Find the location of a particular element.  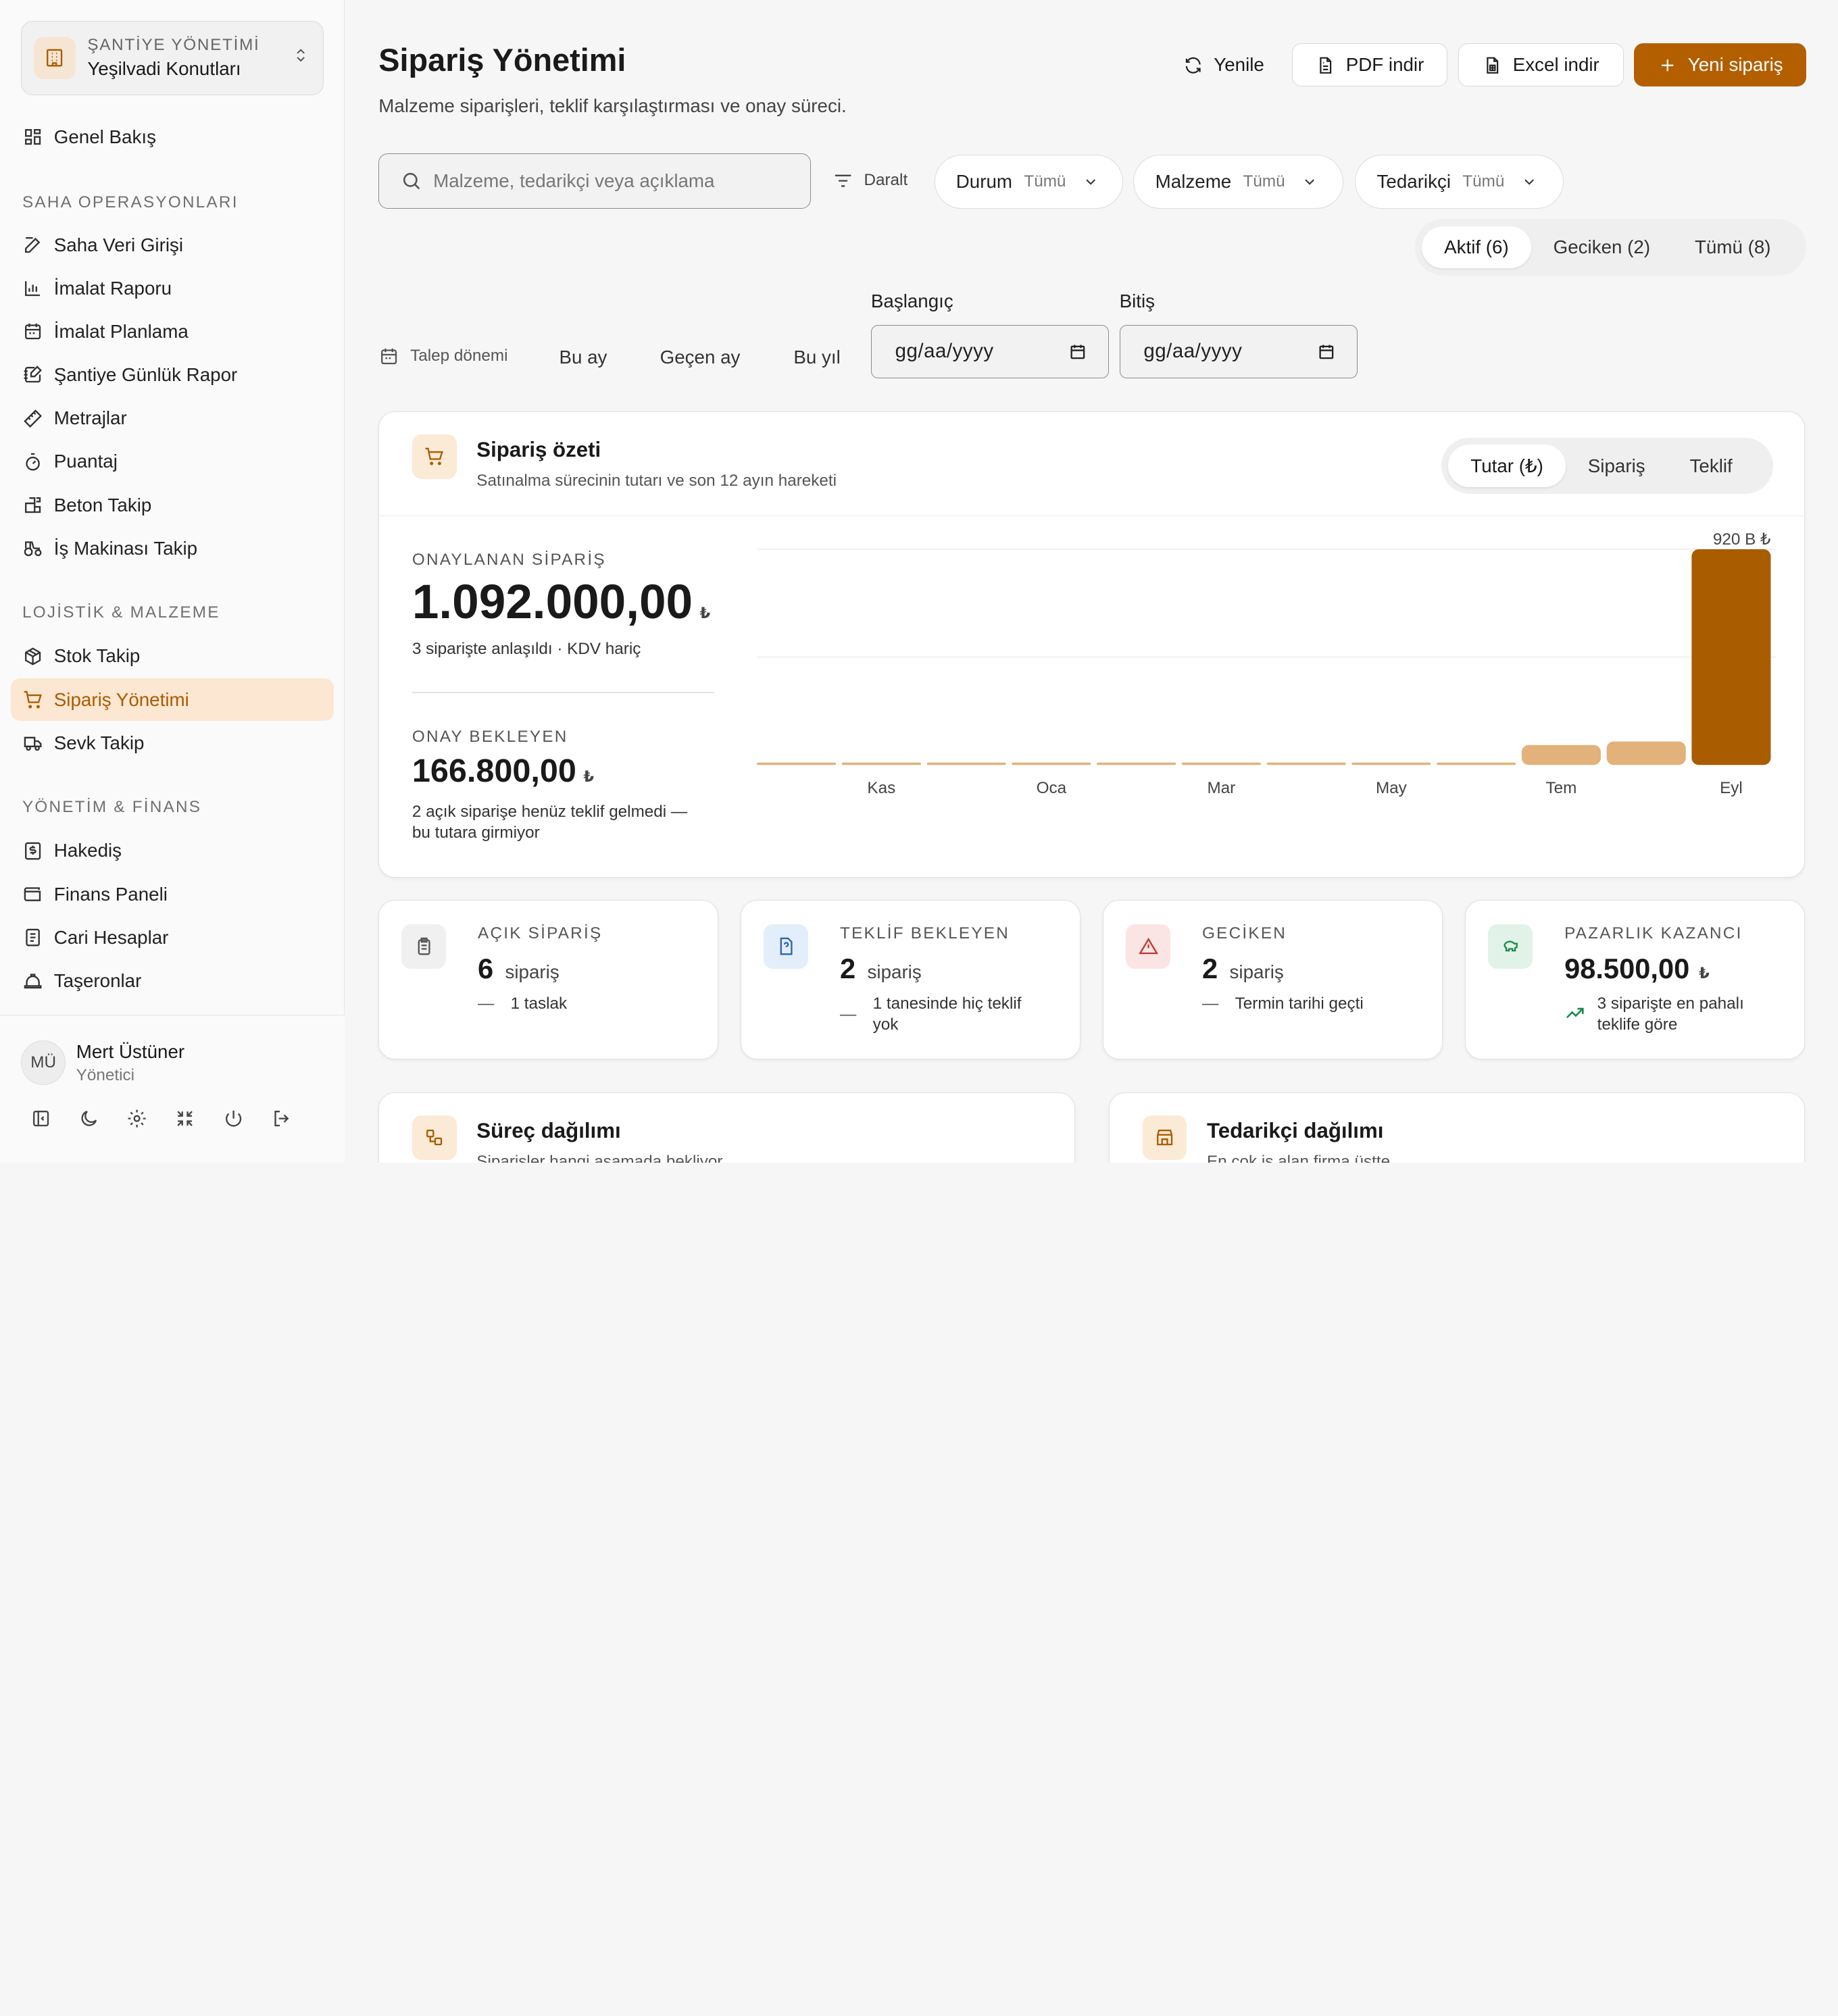

period-this-year-button: Bu yıl is located at coordinates (816, 357).